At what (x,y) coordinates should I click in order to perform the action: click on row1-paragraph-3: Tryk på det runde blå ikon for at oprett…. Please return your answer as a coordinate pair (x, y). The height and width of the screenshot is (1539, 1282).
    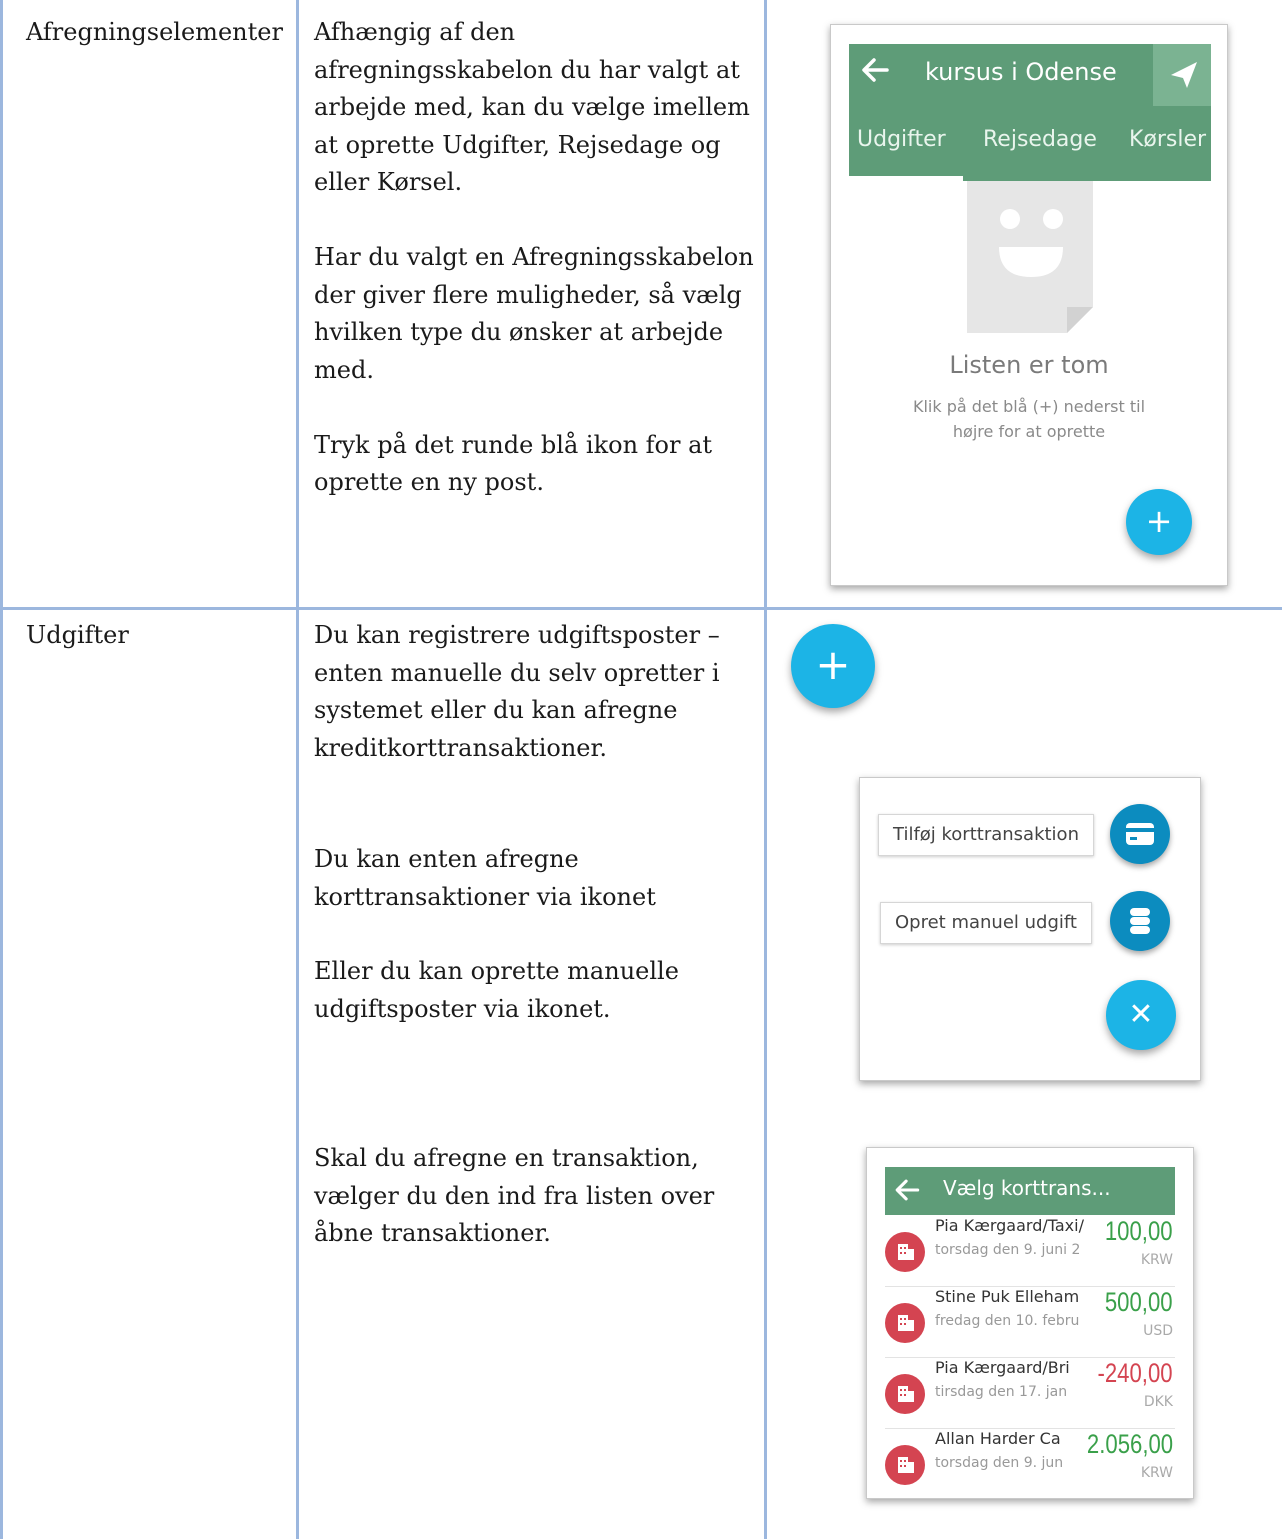
    Looking at the image, I should click on (513, 463).